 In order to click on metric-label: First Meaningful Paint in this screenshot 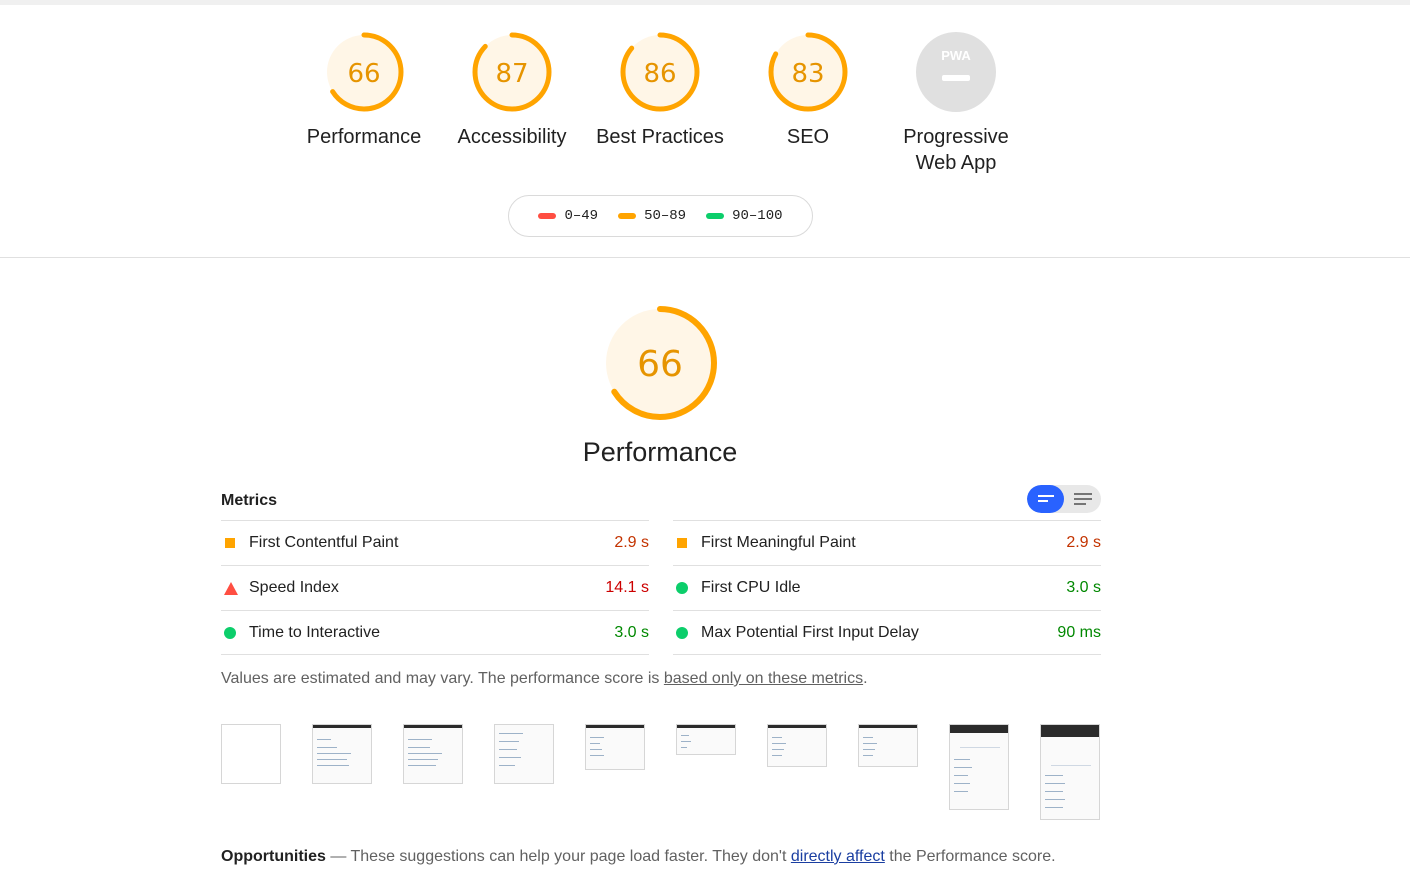, I will do `click(778, 542)`.